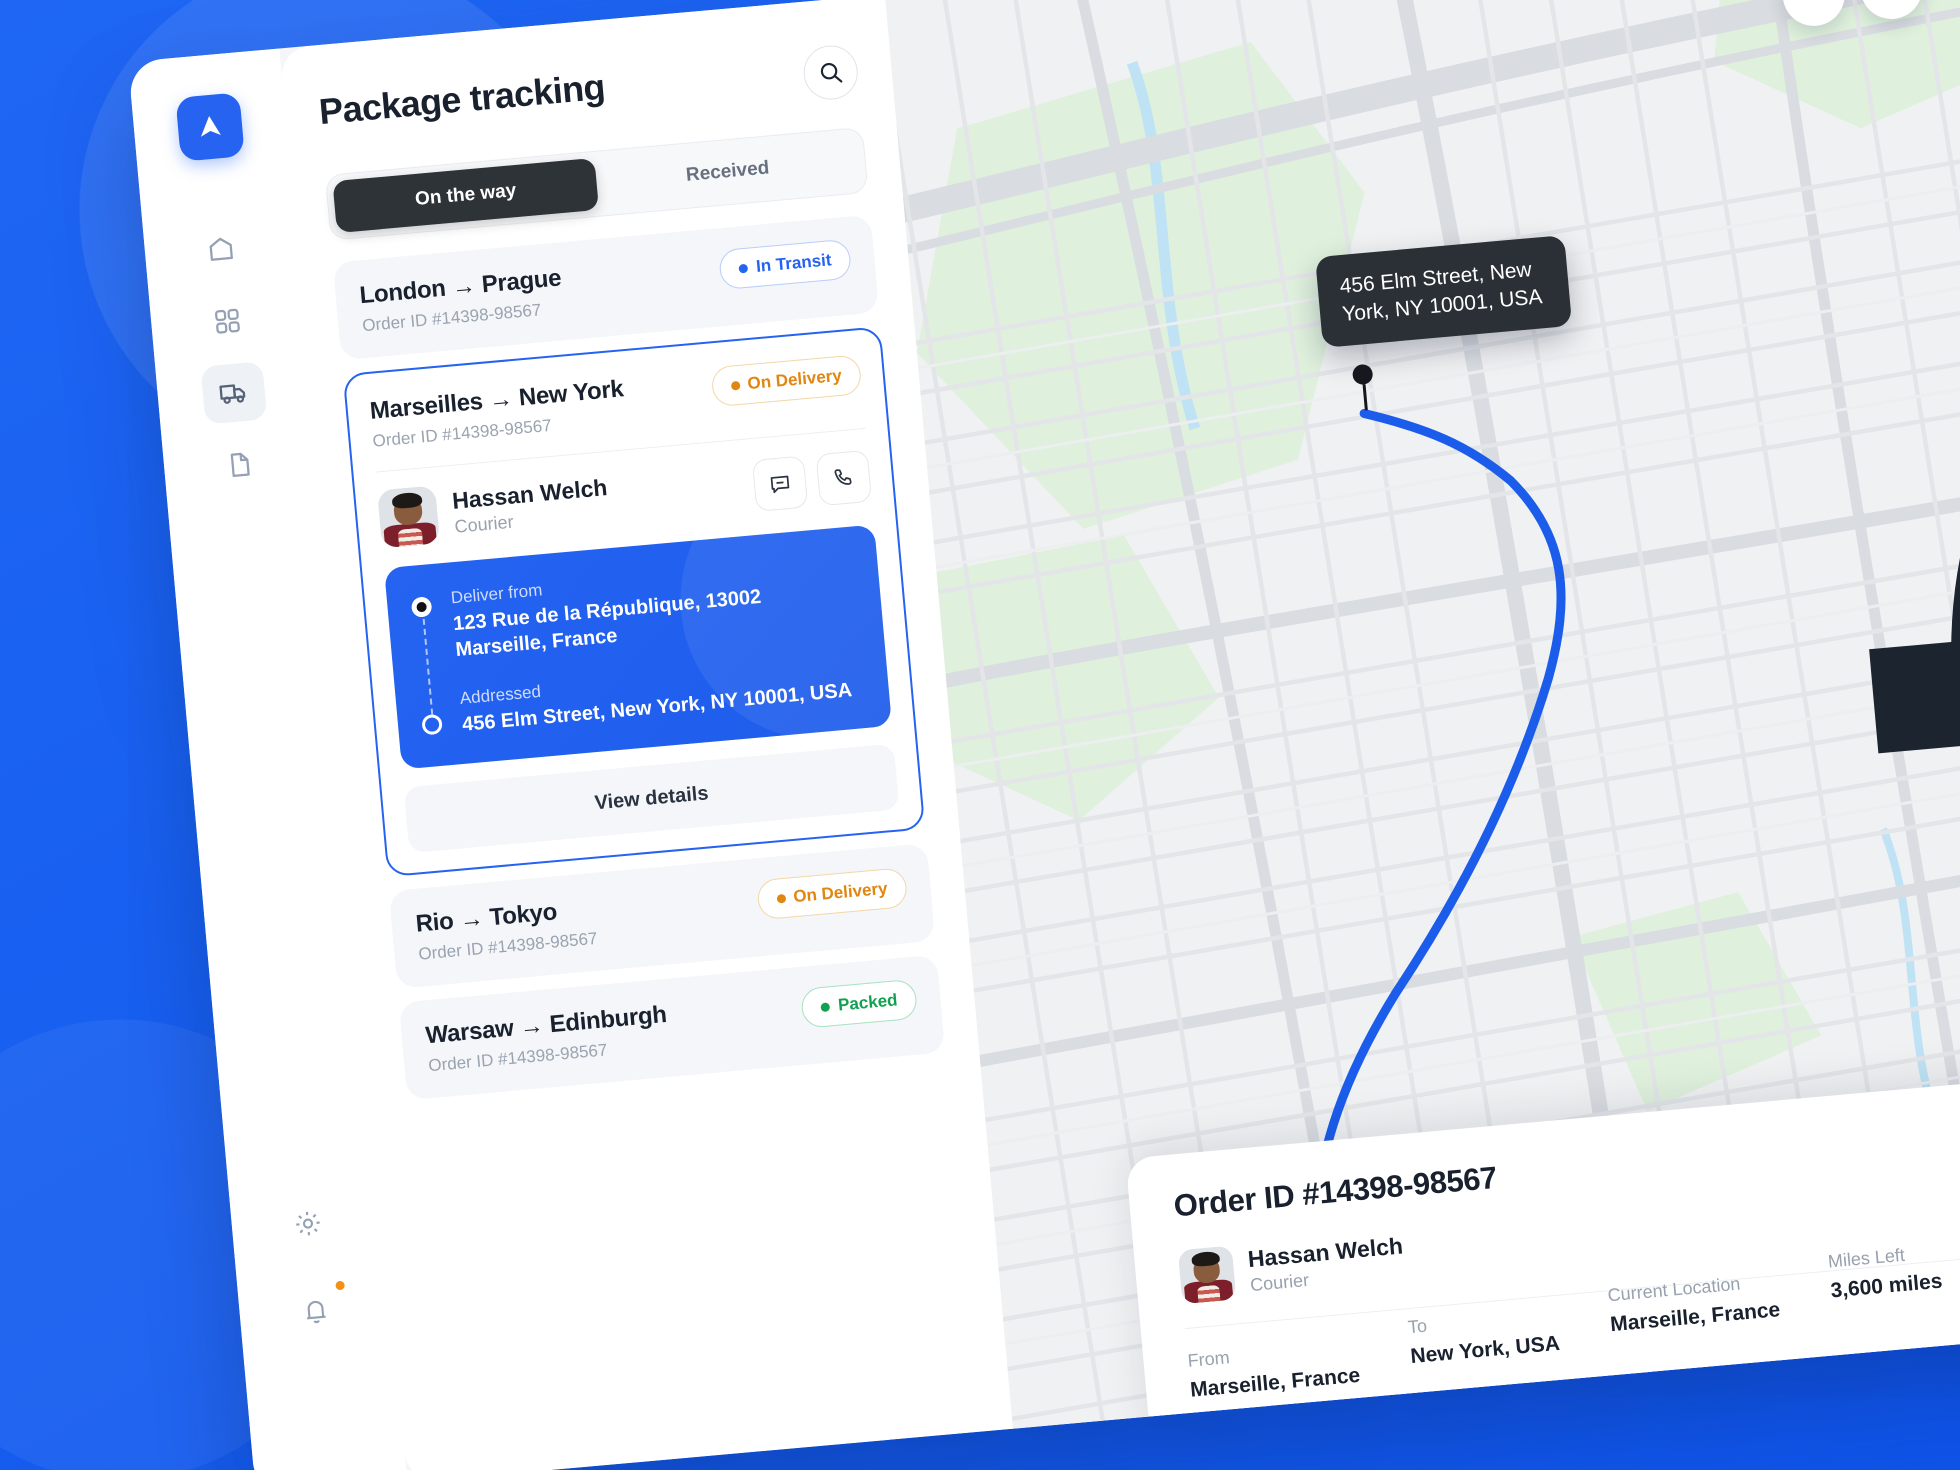  I want to click on stat-current-location: Current Location Marseille, France, so click(1695, 1317).